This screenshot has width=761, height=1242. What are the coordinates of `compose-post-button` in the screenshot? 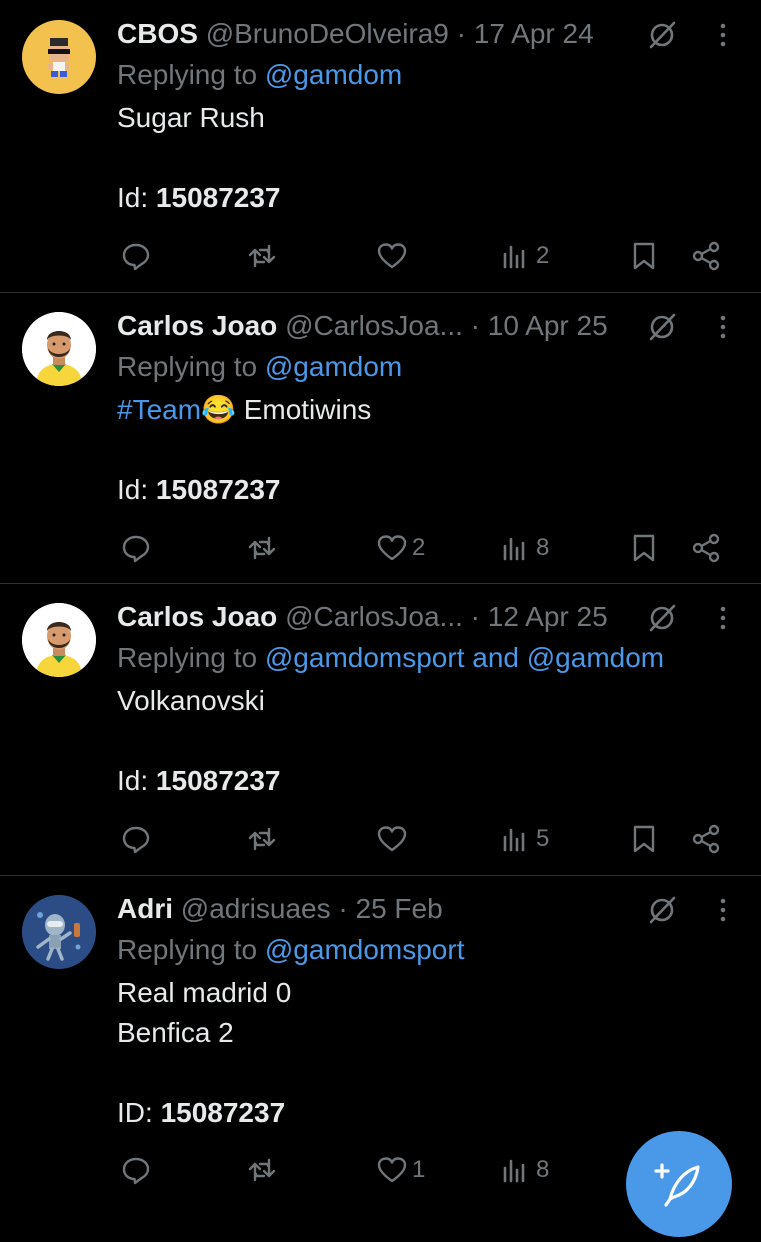 It's located at (679, 1184).